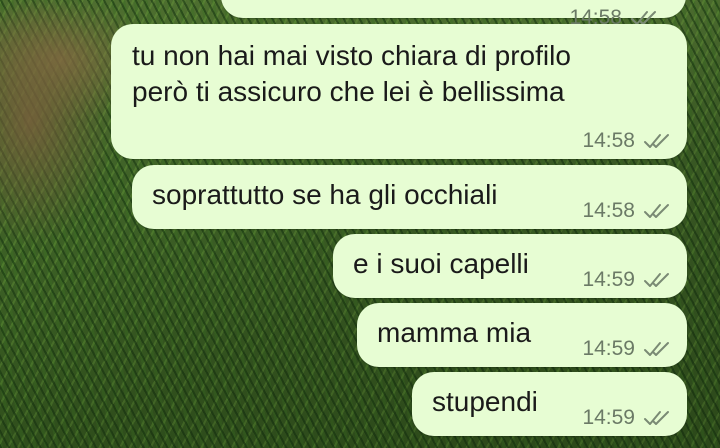 The height and width of the screenshot is (448, 720). I want to click on message-bubble-outgoing: stupendi 14:59, so click(549, 404).